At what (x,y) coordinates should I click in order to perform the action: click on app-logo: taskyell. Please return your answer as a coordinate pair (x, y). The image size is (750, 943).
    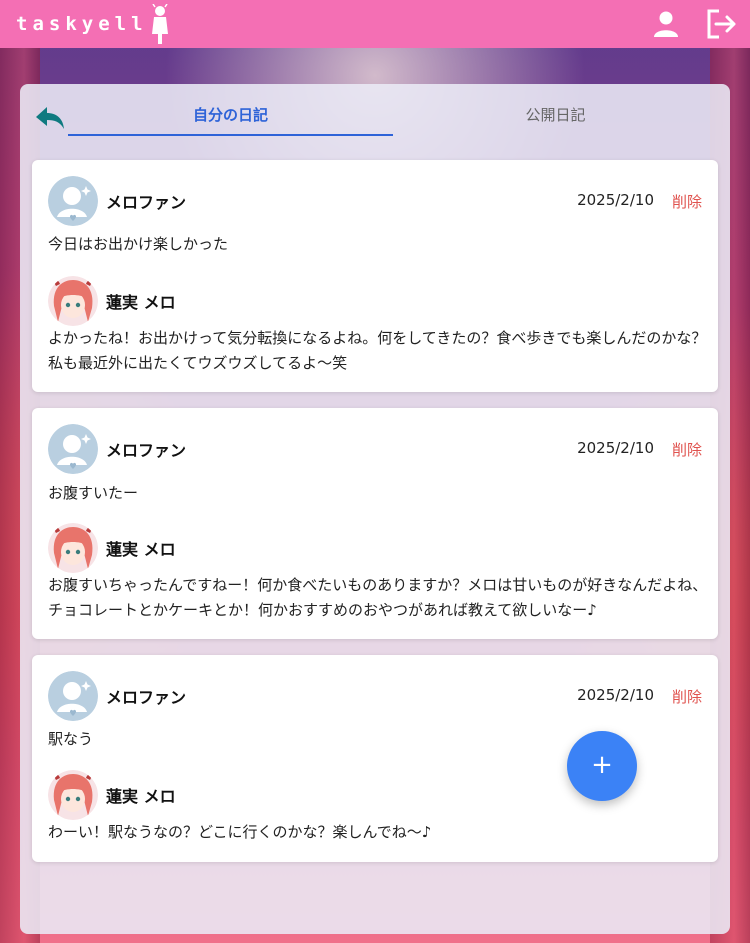
    Looking at the image, I should click on (93, 24).